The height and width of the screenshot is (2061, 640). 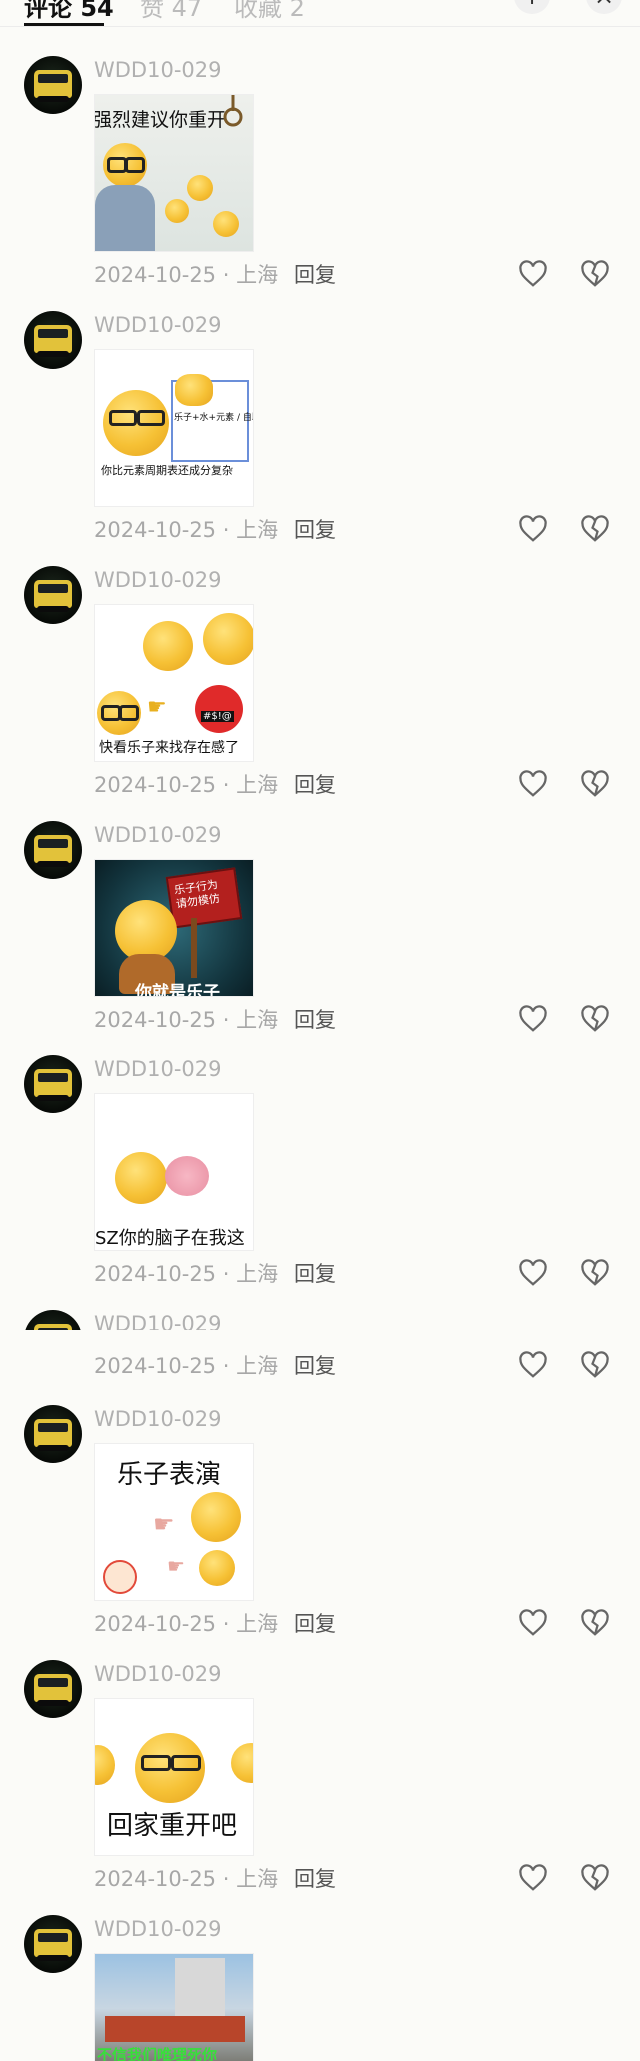 What do you see at coordinates (174, 173) in the screenshot?
I see `comment-sticker-image: 强烈建议你重开` at bounding box center [174, 173].